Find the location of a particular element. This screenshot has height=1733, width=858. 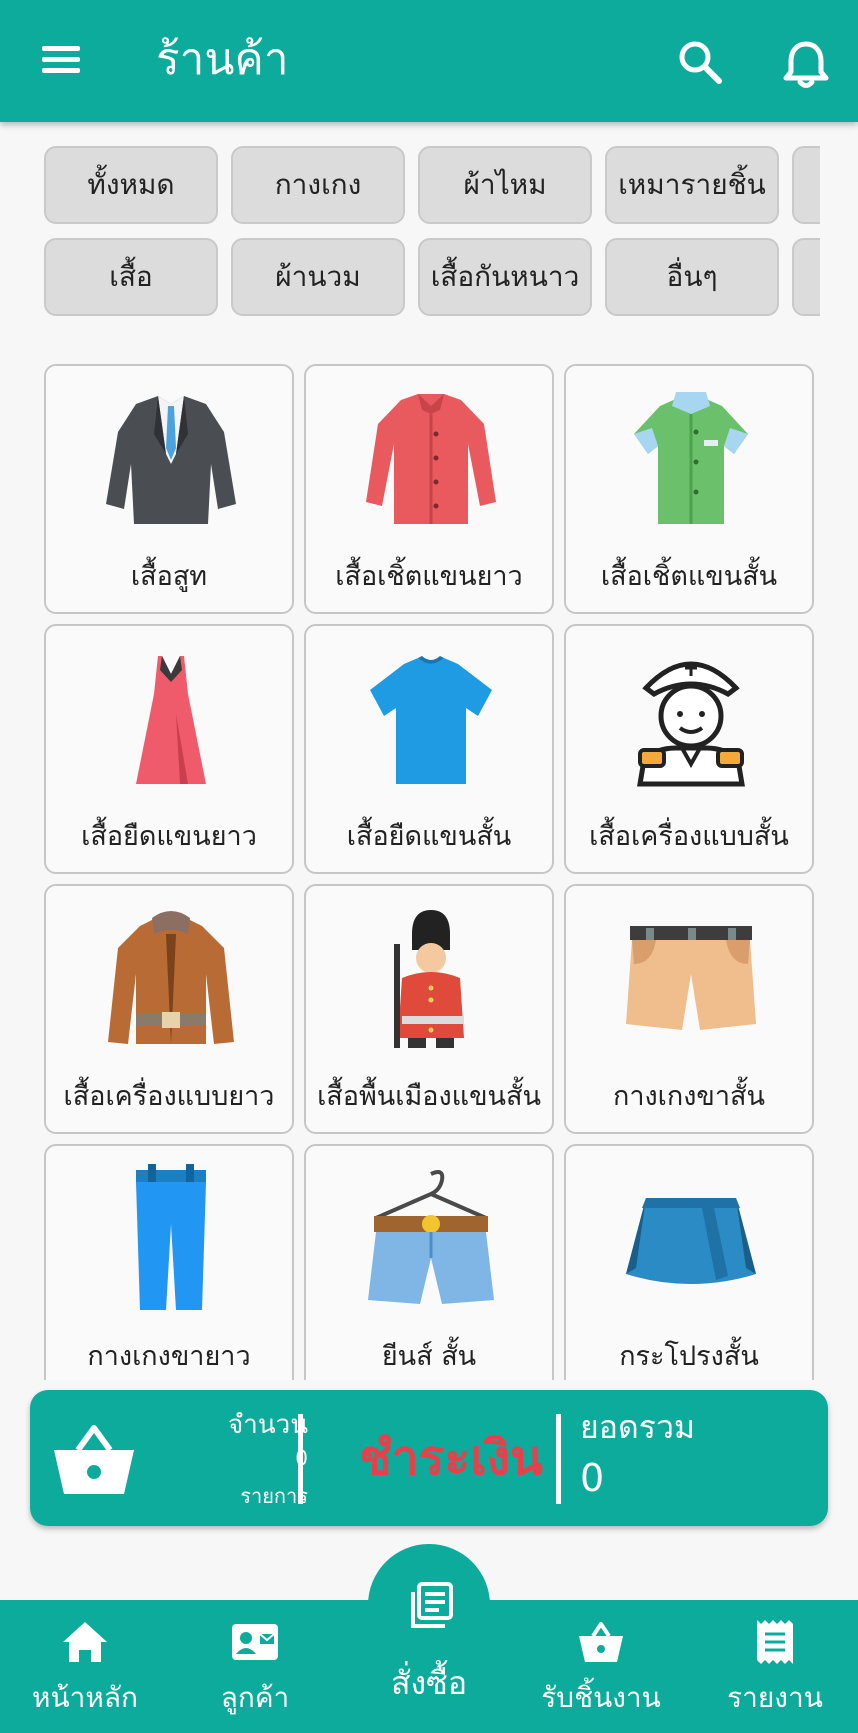

product-label: เสื้อเชิ้ตแขนสั้น is located at coordinates (689, 576).